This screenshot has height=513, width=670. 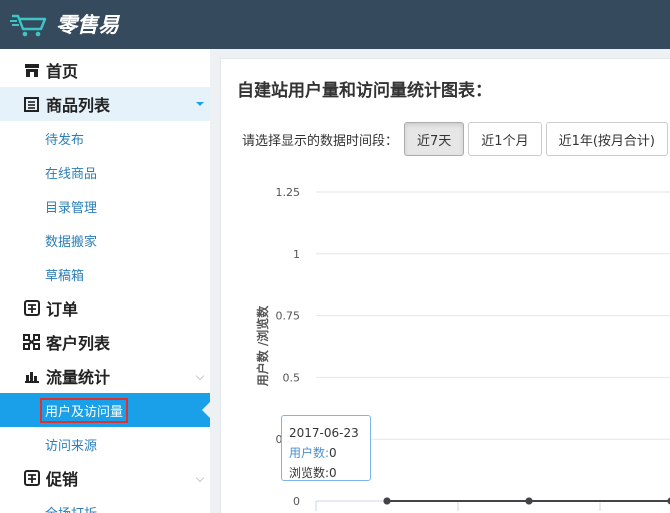 What do you see at coordinates (30, 24) in the screenshot?
I see `shopping-cart-icon` at bounding box center [30, 24].